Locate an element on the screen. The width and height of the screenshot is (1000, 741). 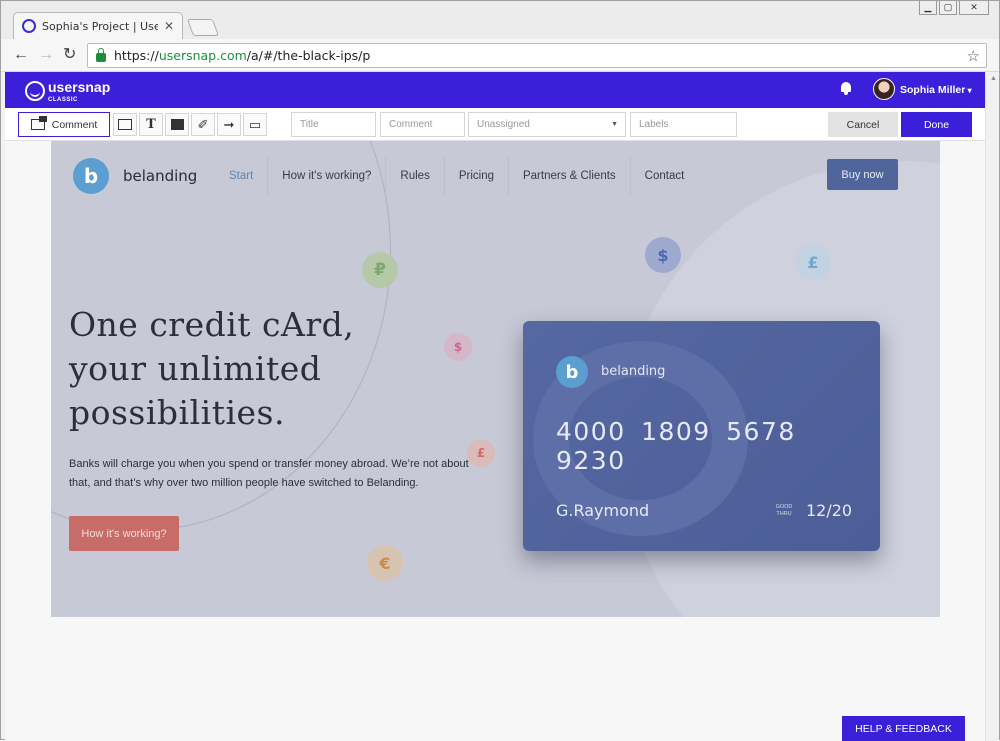
tab-close-icon: ✕ is located at coordinates (169, 26).